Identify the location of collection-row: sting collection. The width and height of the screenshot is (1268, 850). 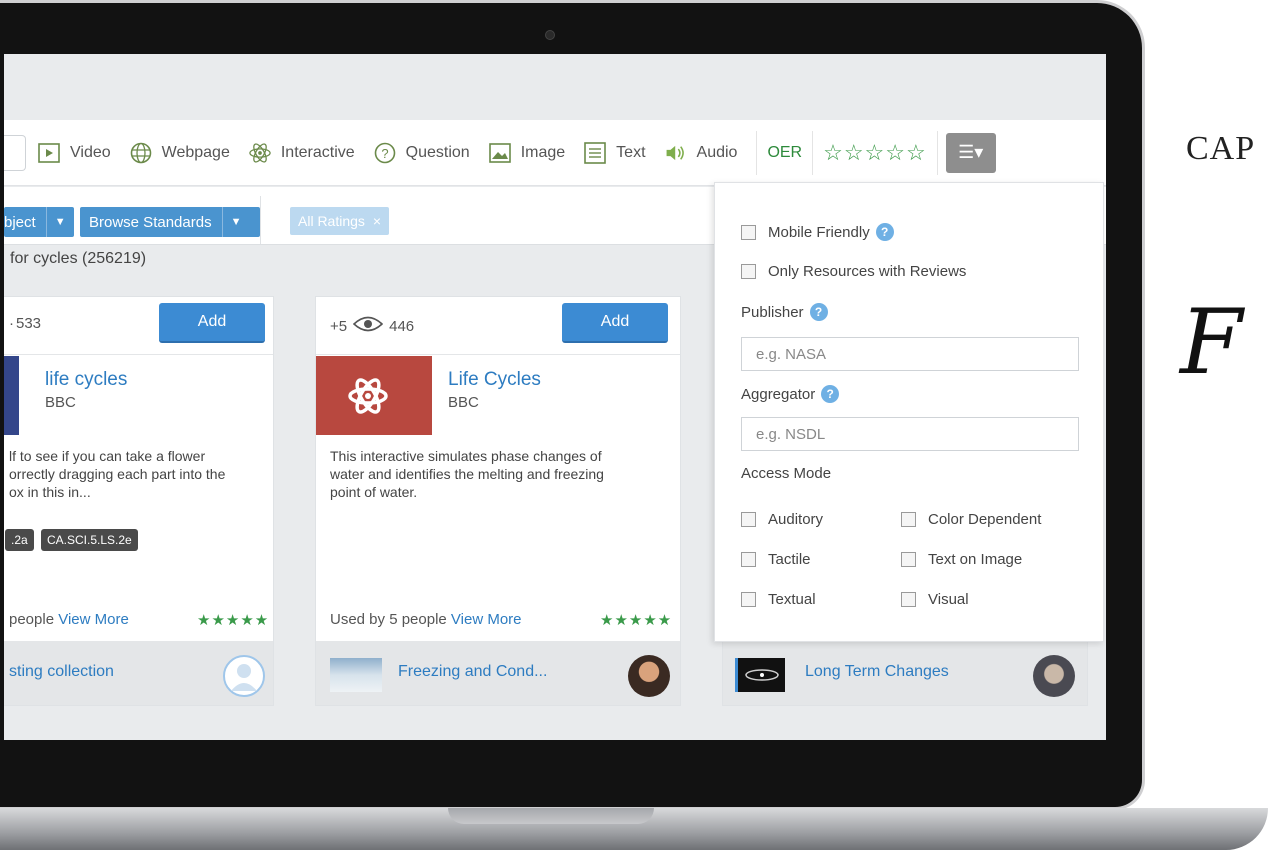
(138, 673).